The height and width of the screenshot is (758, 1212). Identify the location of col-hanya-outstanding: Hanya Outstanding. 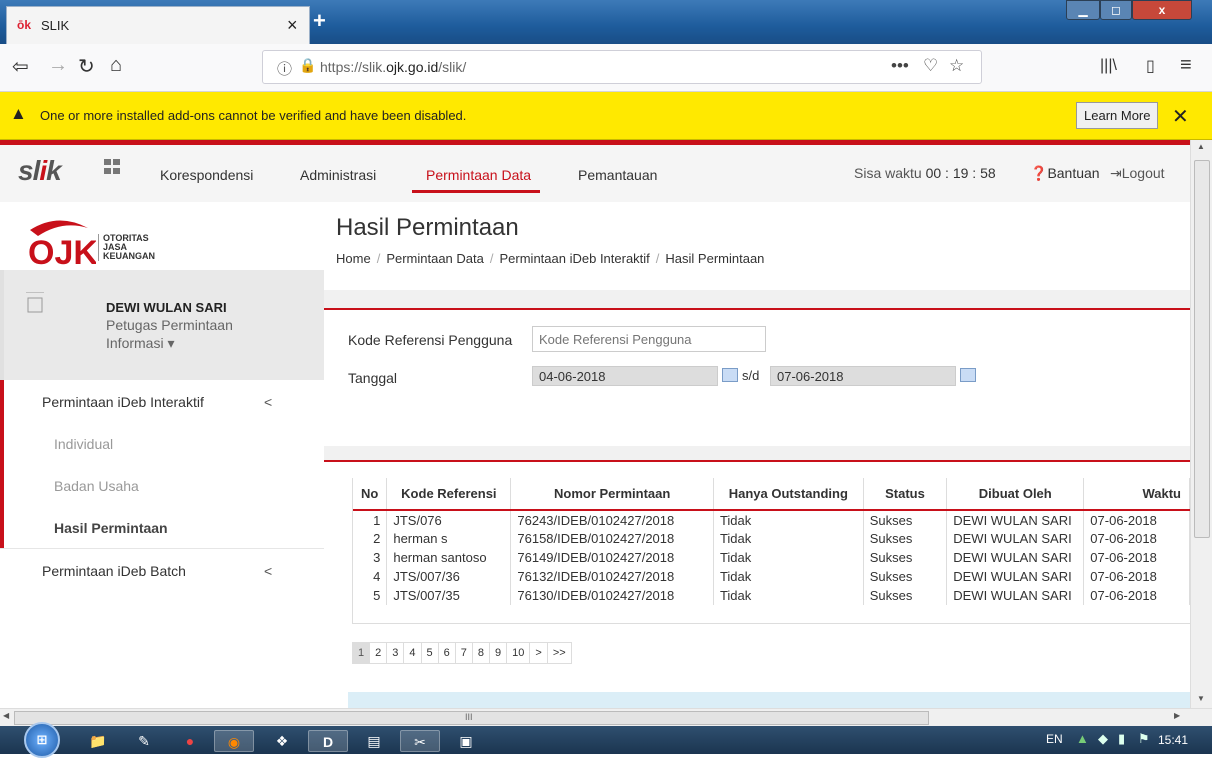
(788, 494).